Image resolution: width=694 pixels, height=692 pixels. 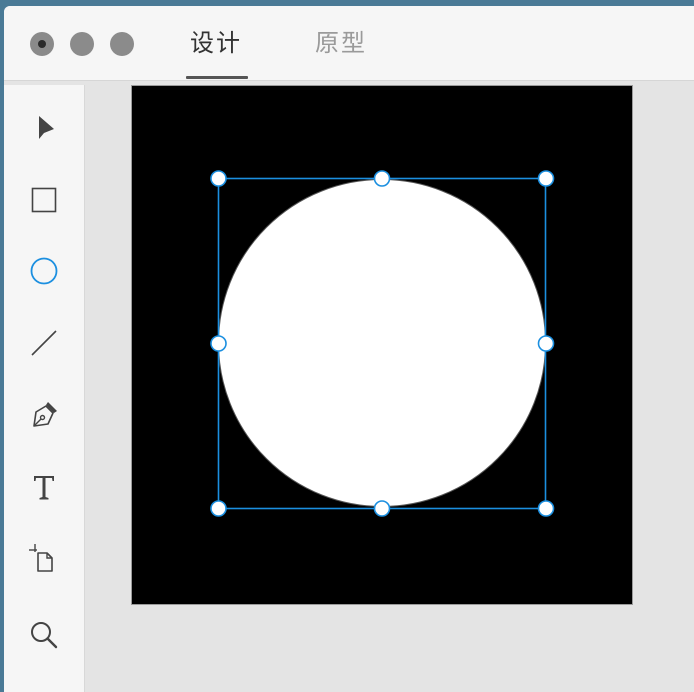 I want to click on rectangle-icon, so click(x=44, y=200).